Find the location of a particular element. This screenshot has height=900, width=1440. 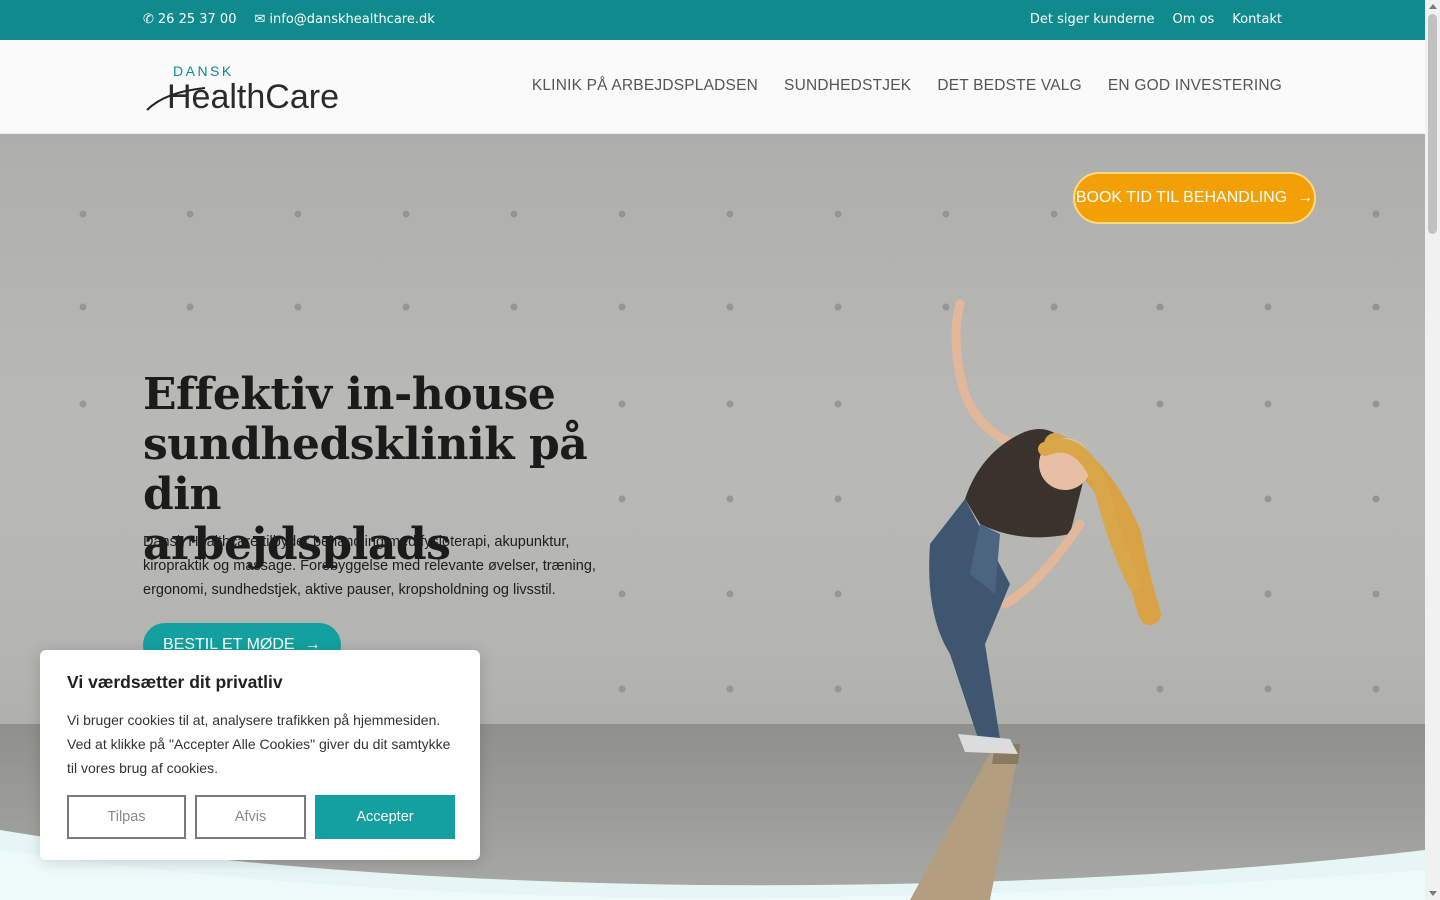

nav-item-investment: EN GOD INVESTERING is located at coordinates (1195, 86).